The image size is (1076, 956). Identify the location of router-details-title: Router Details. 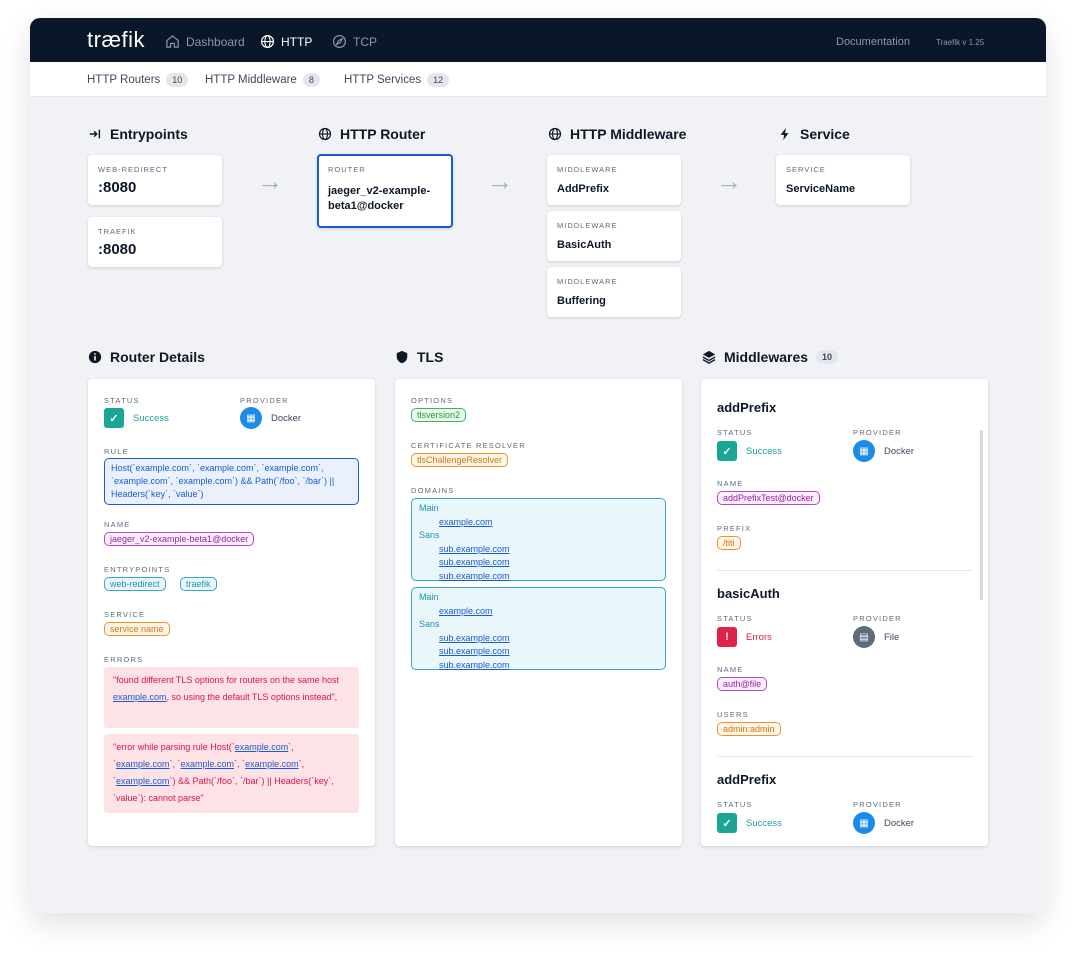
(146, 357).